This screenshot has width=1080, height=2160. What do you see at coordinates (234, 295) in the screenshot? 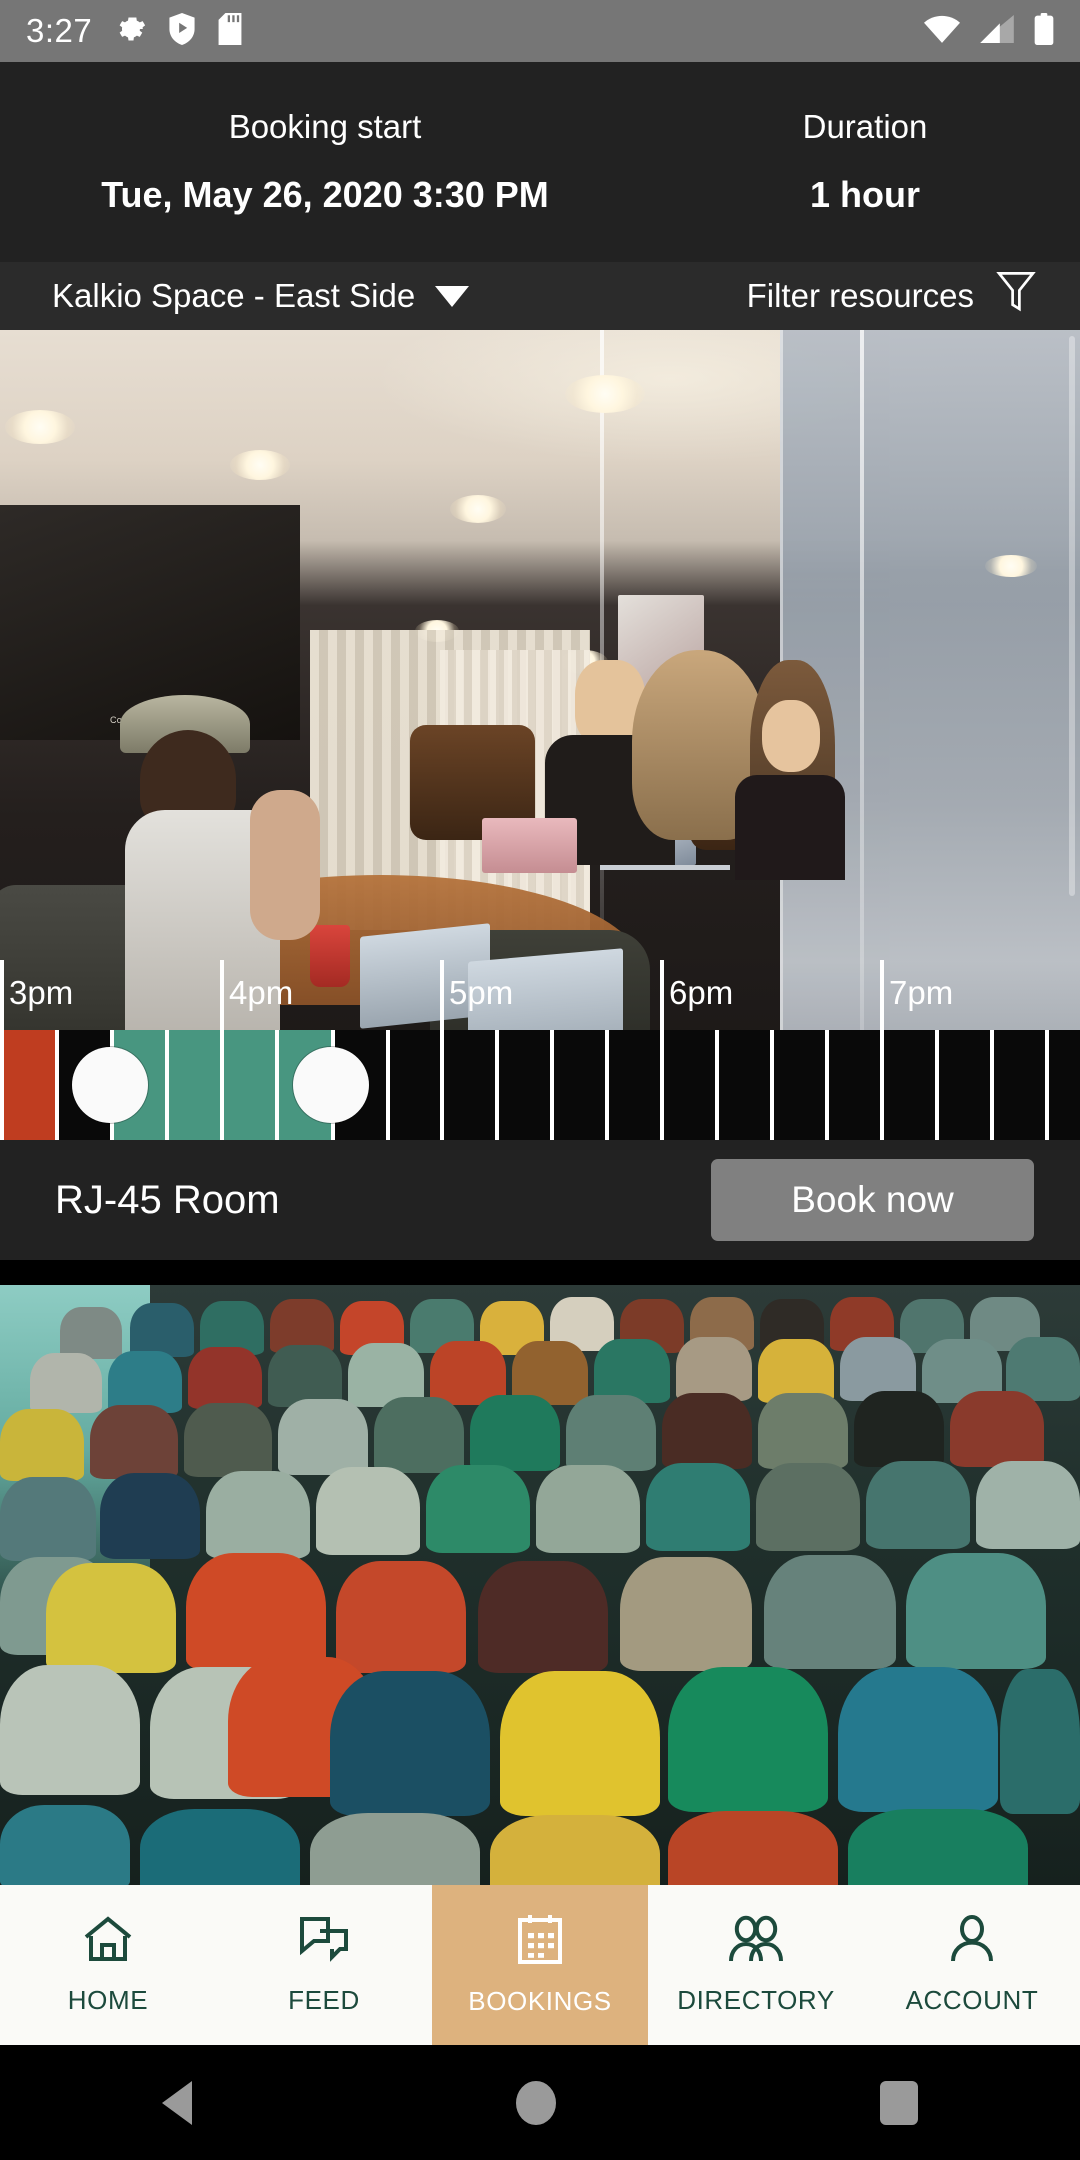
I see `space-selector-label: Kalkio Space - East Side` at bounding box center [234, 295].